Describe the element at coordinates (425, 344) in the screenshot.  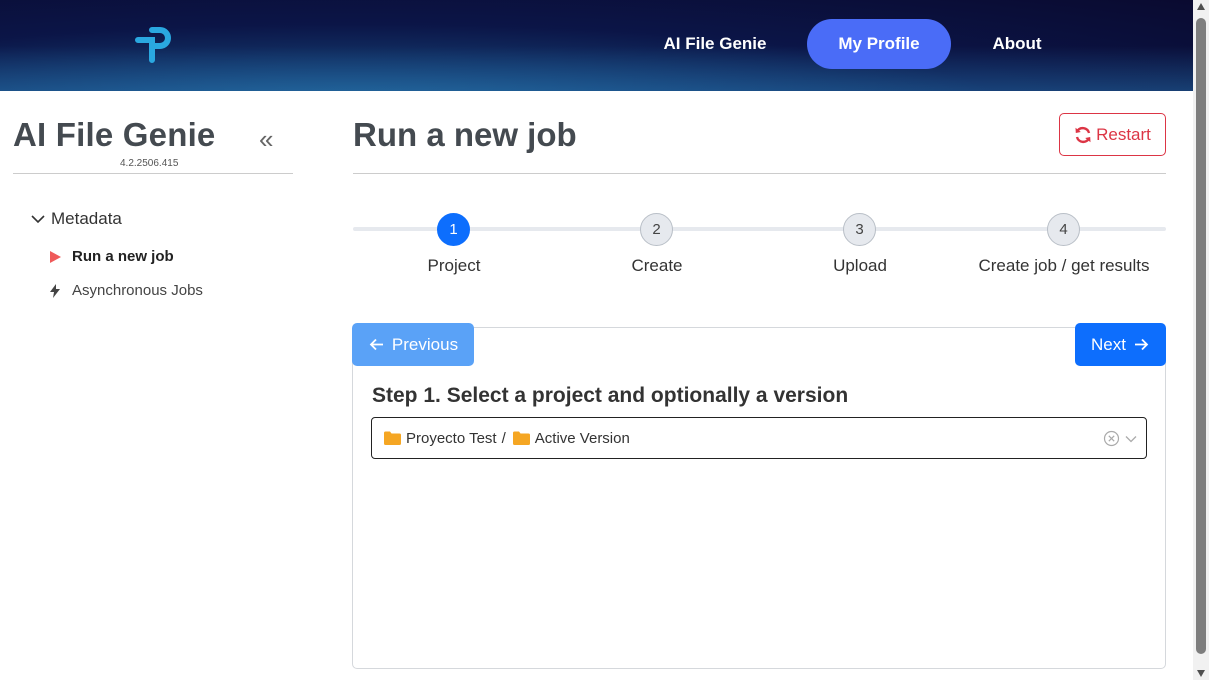
I see `previous-label: Previous` at that location.